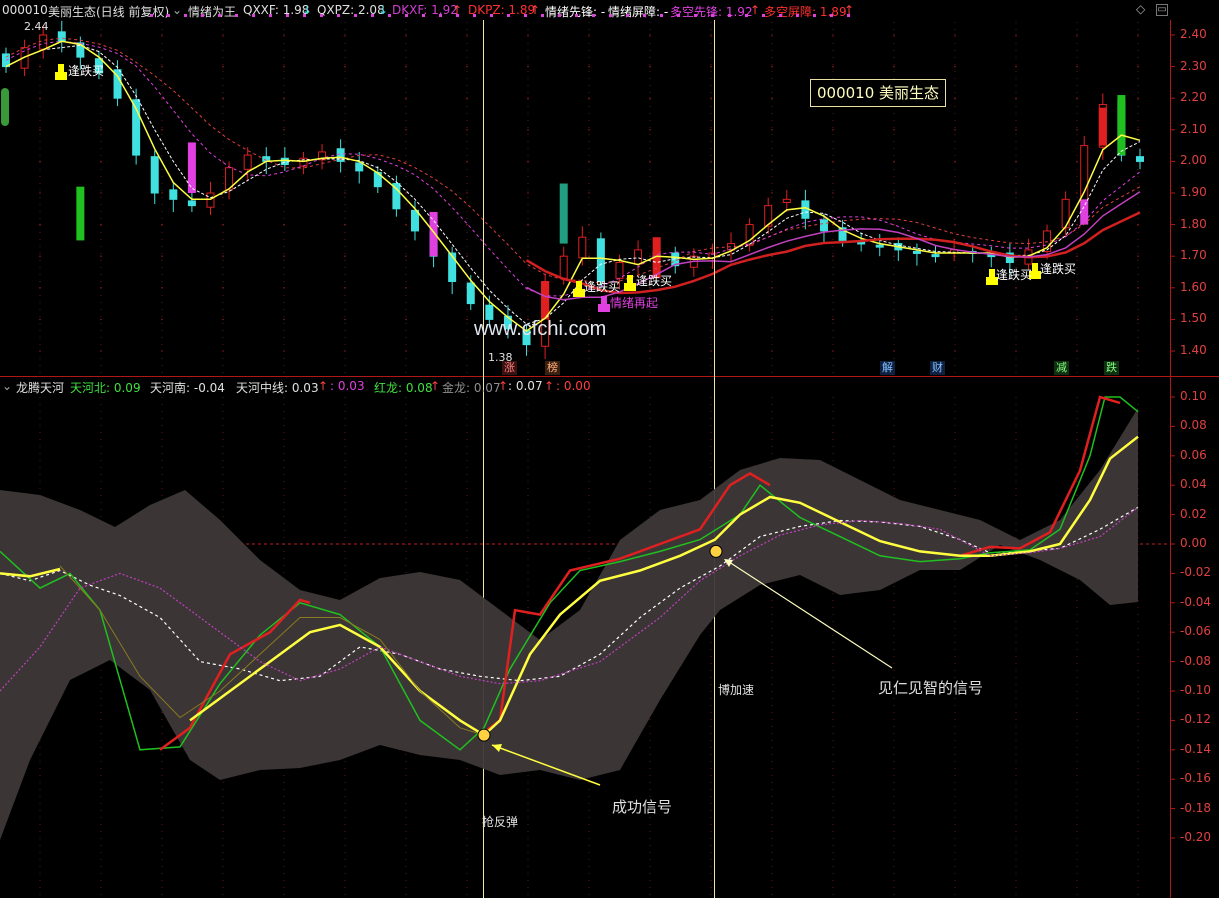 This screenshot has height=898, width=1219. I want to click on buy-signal-label: 逢跌买, so click(86, 71).